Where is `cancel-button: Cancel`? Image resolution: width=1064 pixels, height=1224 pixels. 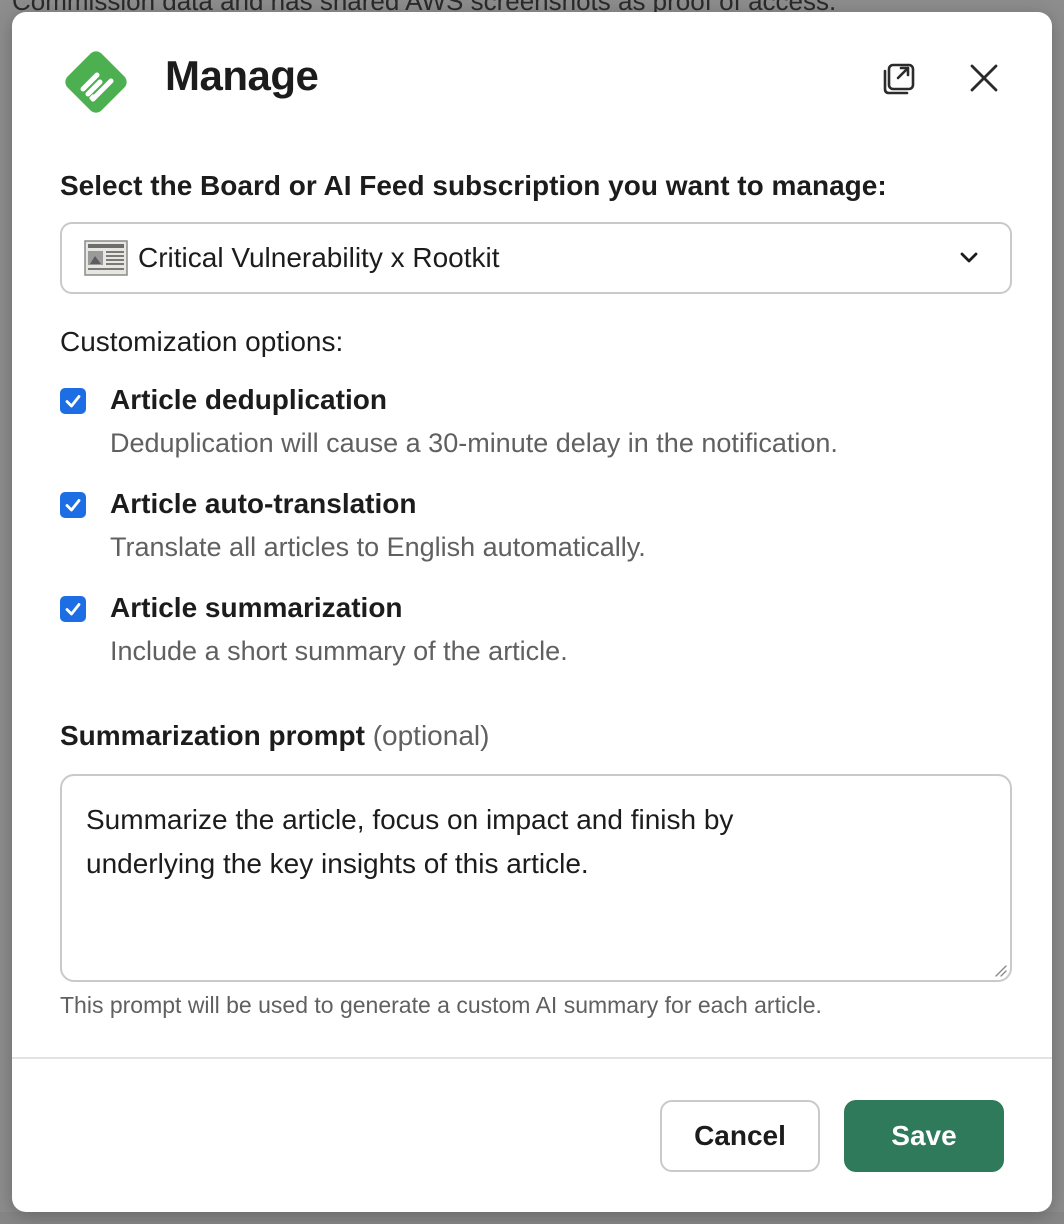 cancel-button: Cancel is located at coordinates (740, 1136).